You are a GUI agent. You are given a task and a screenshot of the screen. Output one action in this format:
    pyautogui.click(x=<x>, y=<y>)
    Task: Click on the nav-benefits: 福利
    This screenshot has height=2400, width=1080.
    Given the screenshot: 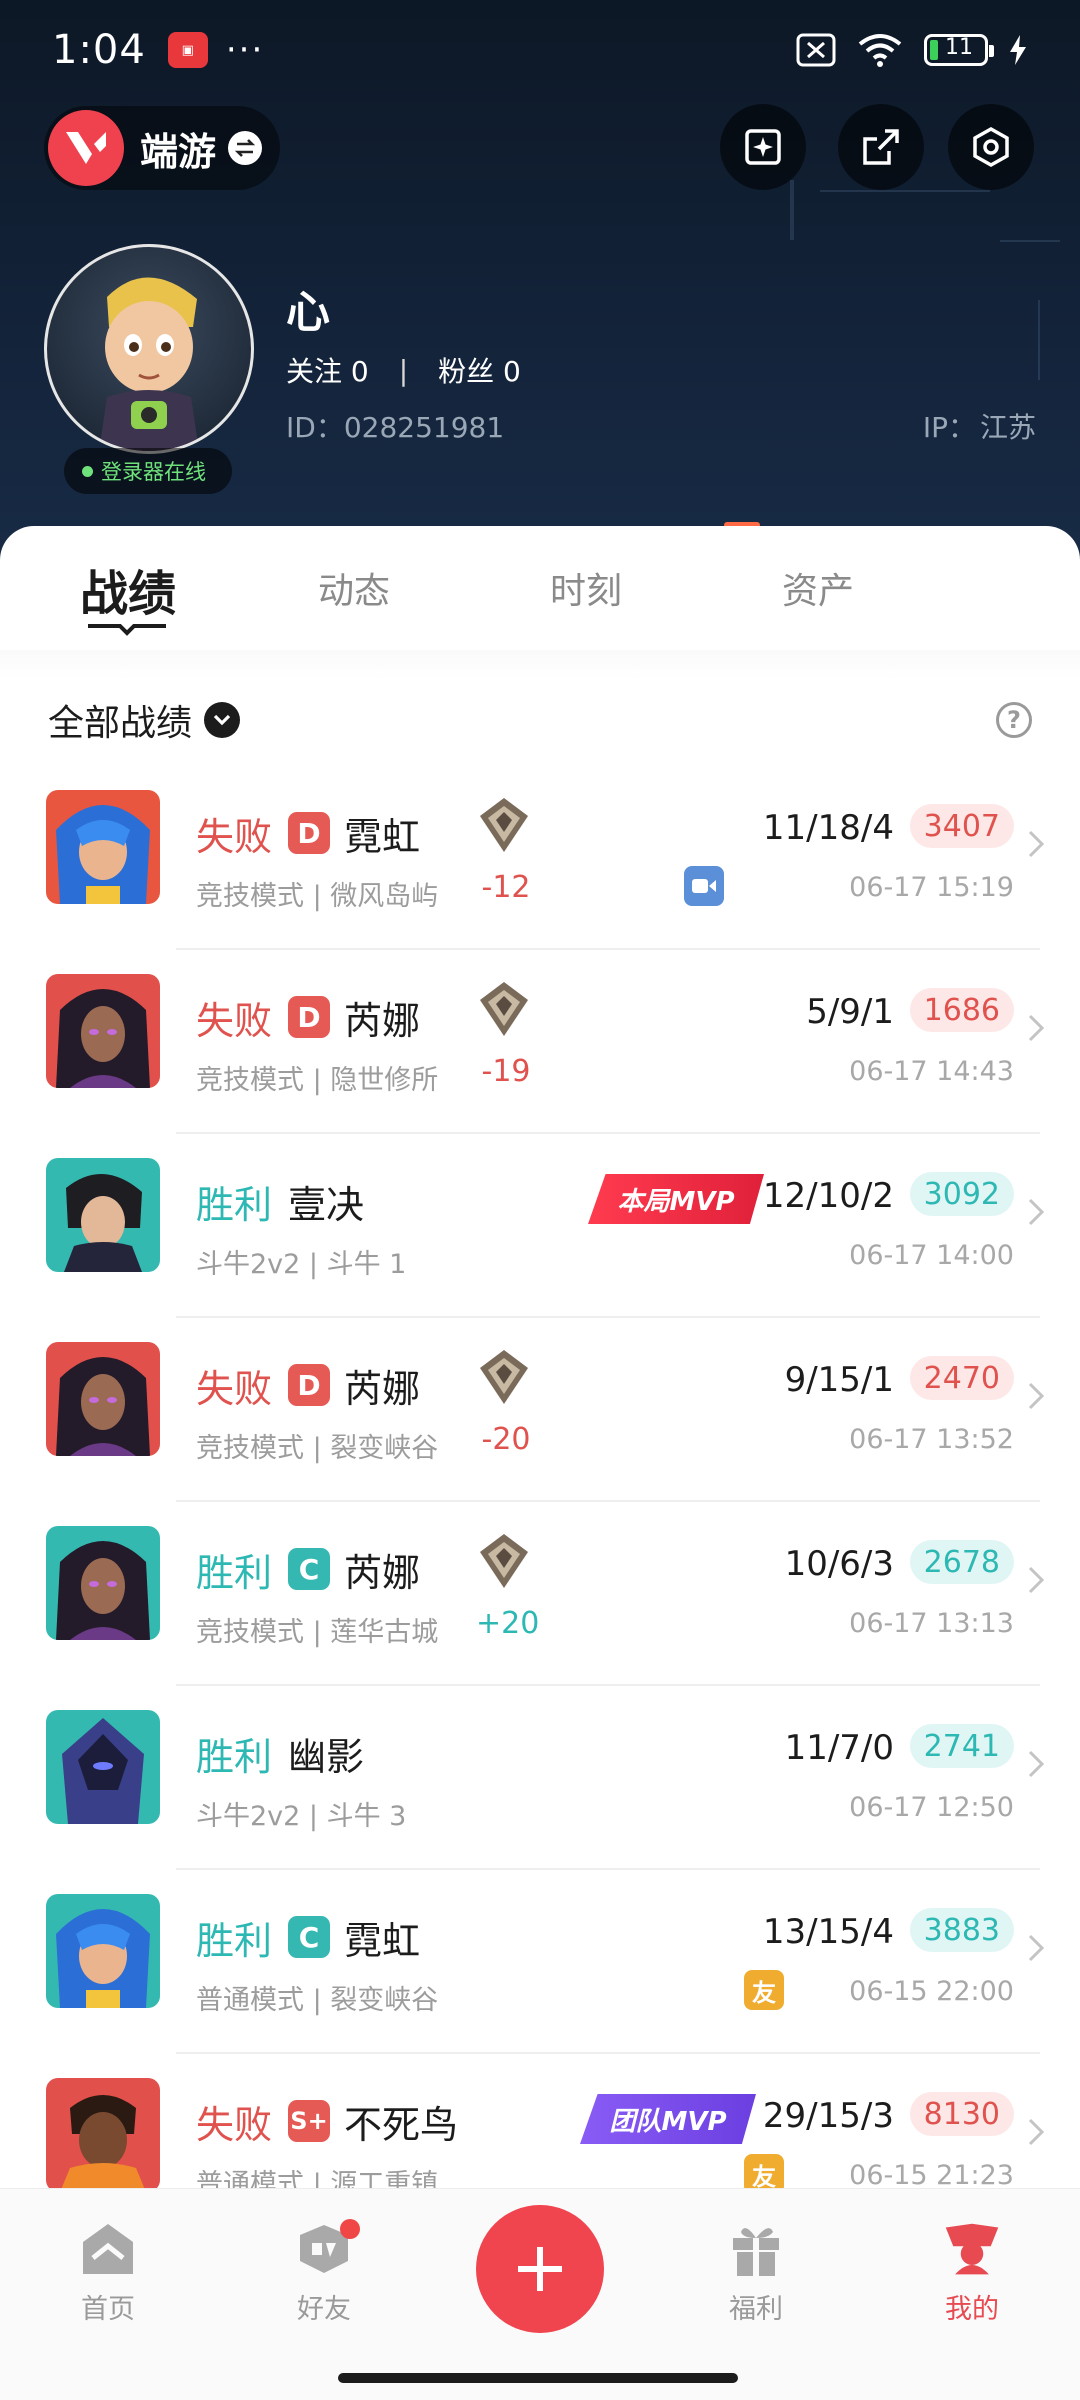 What is the action you would take?
    pyautogui.click(x=756, y=2272)
    